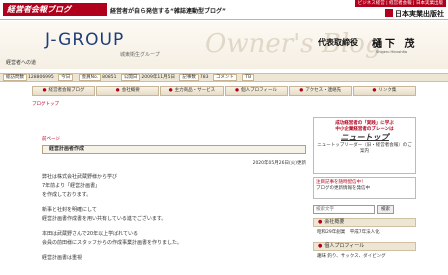 Image resolution: width=448 pixels, height=275 pixels. I want to click on owner-title: 代表取締役, so click(338, 42).